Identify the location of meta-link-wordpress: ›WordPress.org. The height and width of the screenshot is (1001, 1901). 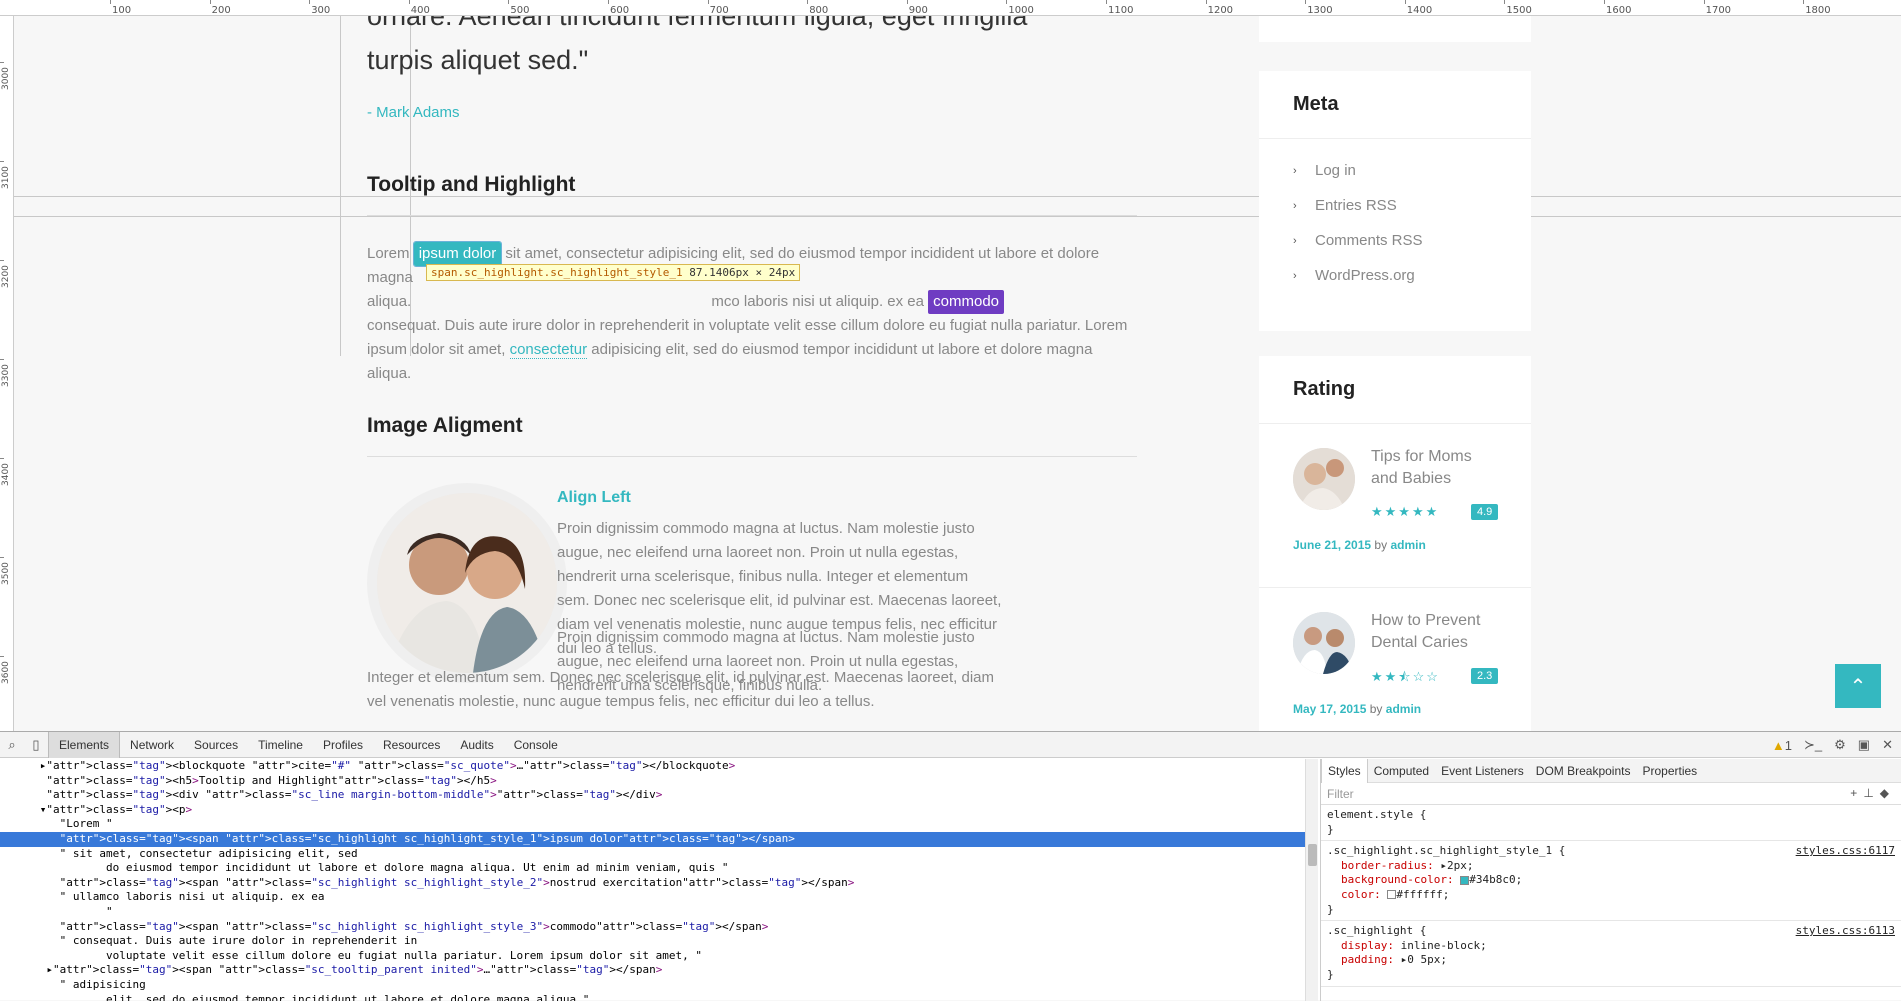
(1395, 275).